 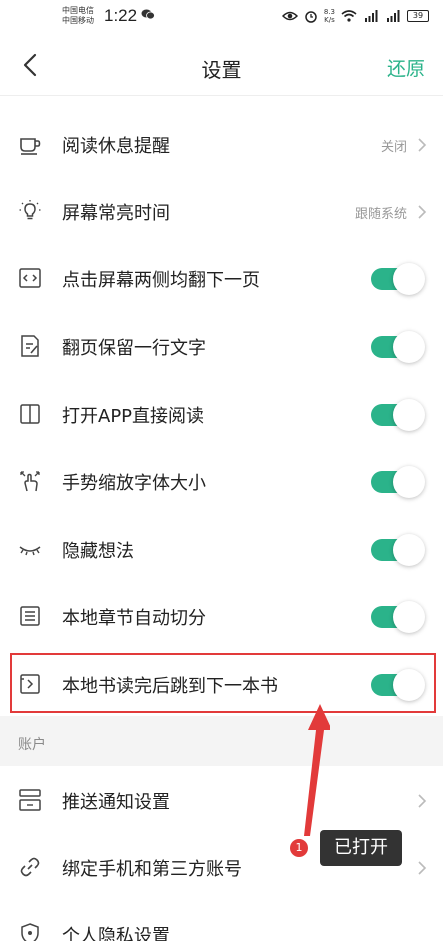 What do you see at coordinates (221, 741) in the screenshot?
I see `section-header-account: 账户` at bounding box center [221, 741].